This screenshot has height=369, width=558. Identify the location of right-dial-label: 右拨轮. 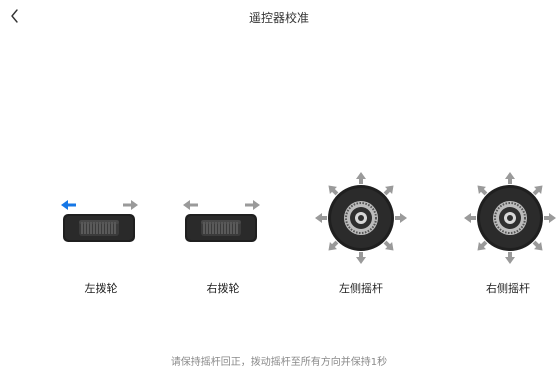
(223, 288).